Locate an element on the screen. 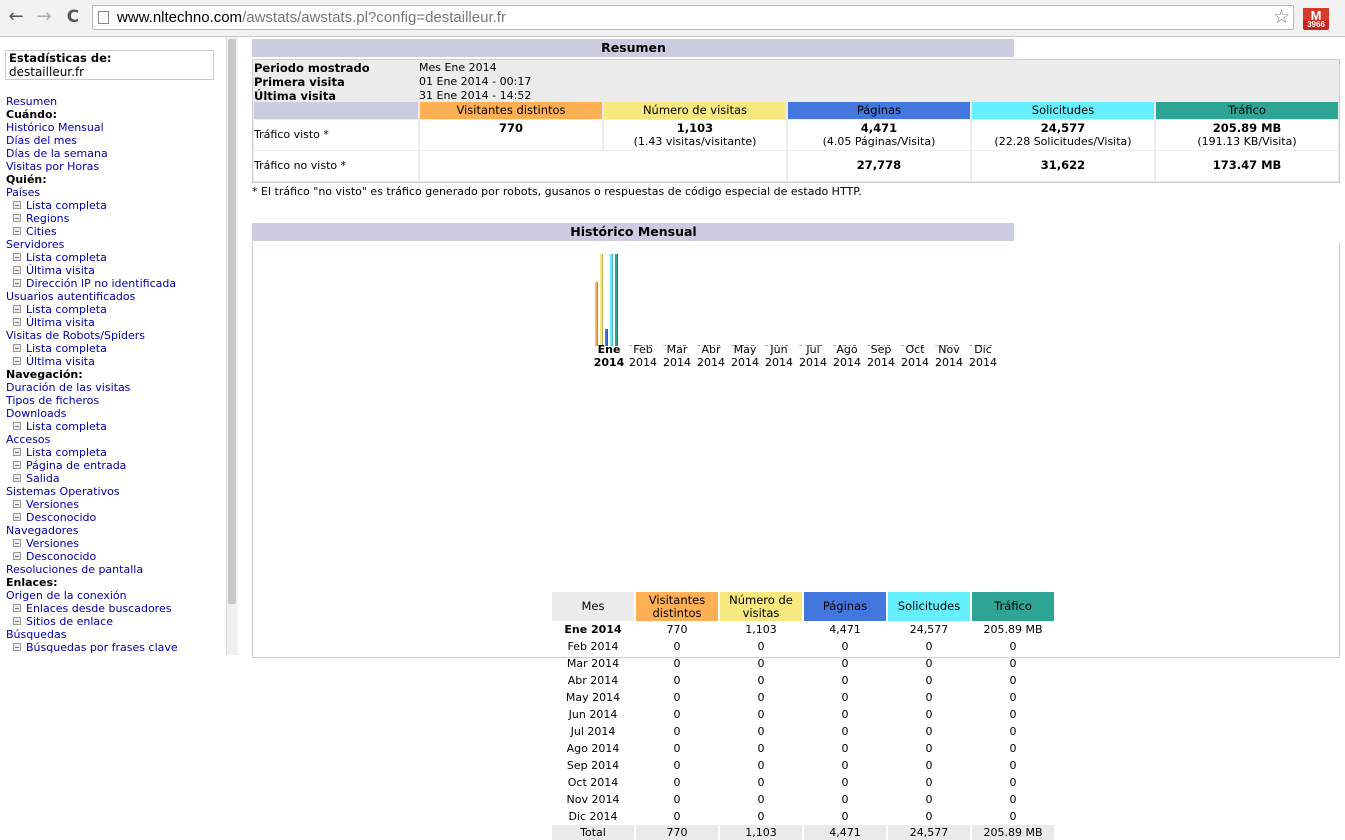 This screenshot has height=840, width=1345. table-row: Feb 2014 0 0 0 0 0 is located at coordinates (803, 646).